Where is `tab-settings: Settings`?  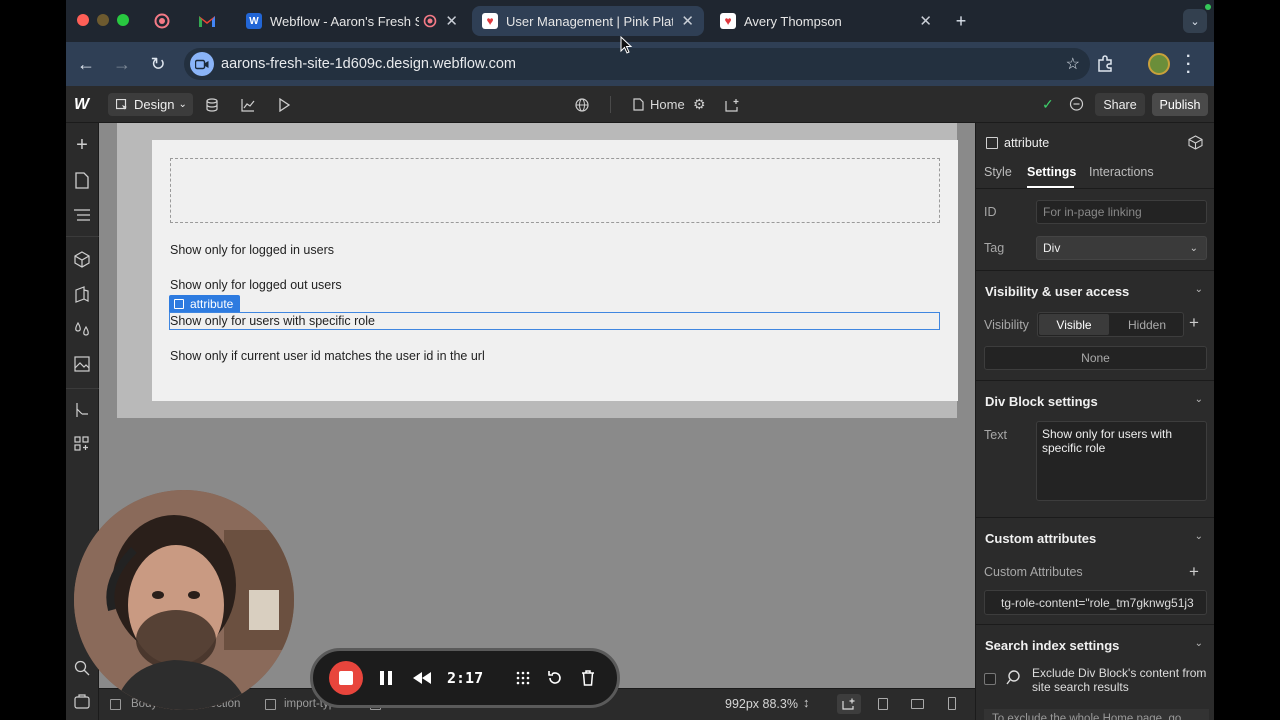 tab-settings: Settings is located at coordinates (1051, 172).